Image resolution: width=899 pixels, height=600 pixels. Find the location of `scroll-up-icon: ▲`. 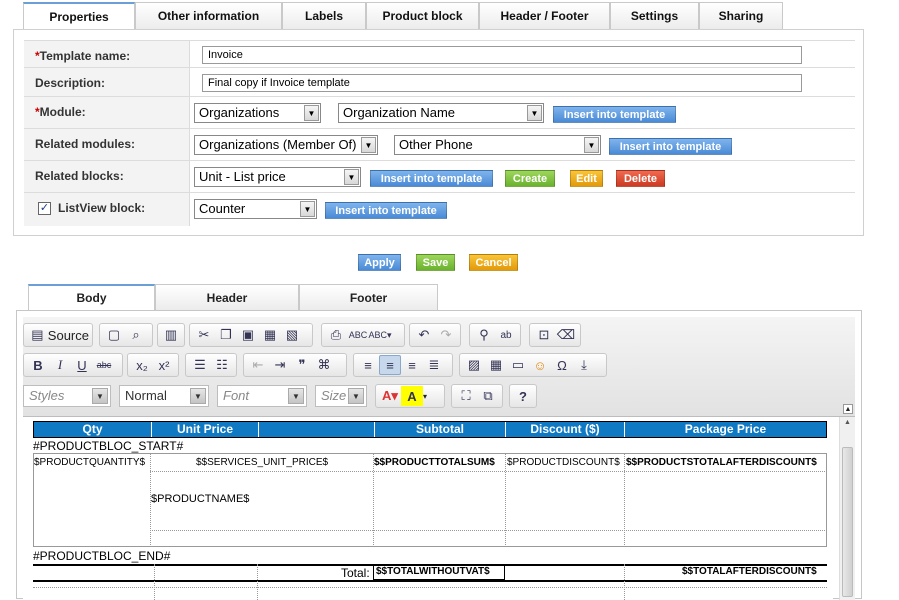

scroll-up-icon: ▲ is located at coordinates (847, 424).